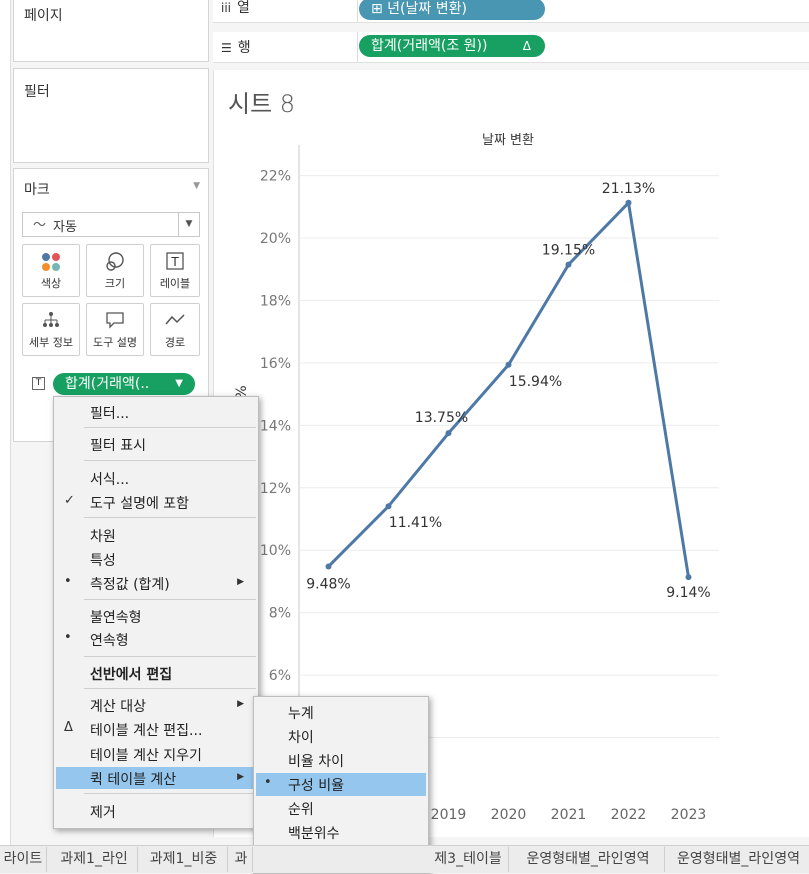  I want to click on context-menu-item-label: 특성, so click(103, 561).